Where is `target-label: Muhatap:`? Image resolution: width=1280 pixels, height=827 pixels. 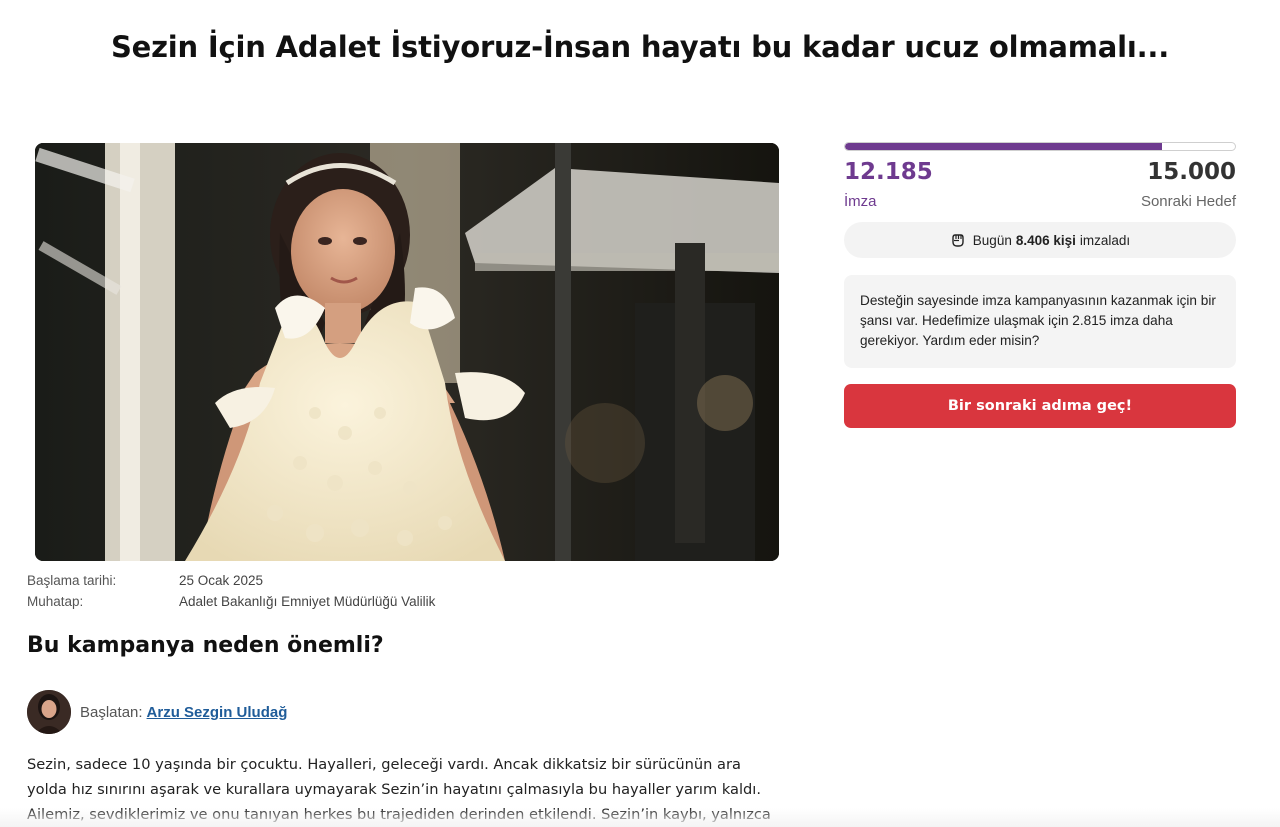 target-label: Muhatap: is located at coordinates (55, 601).